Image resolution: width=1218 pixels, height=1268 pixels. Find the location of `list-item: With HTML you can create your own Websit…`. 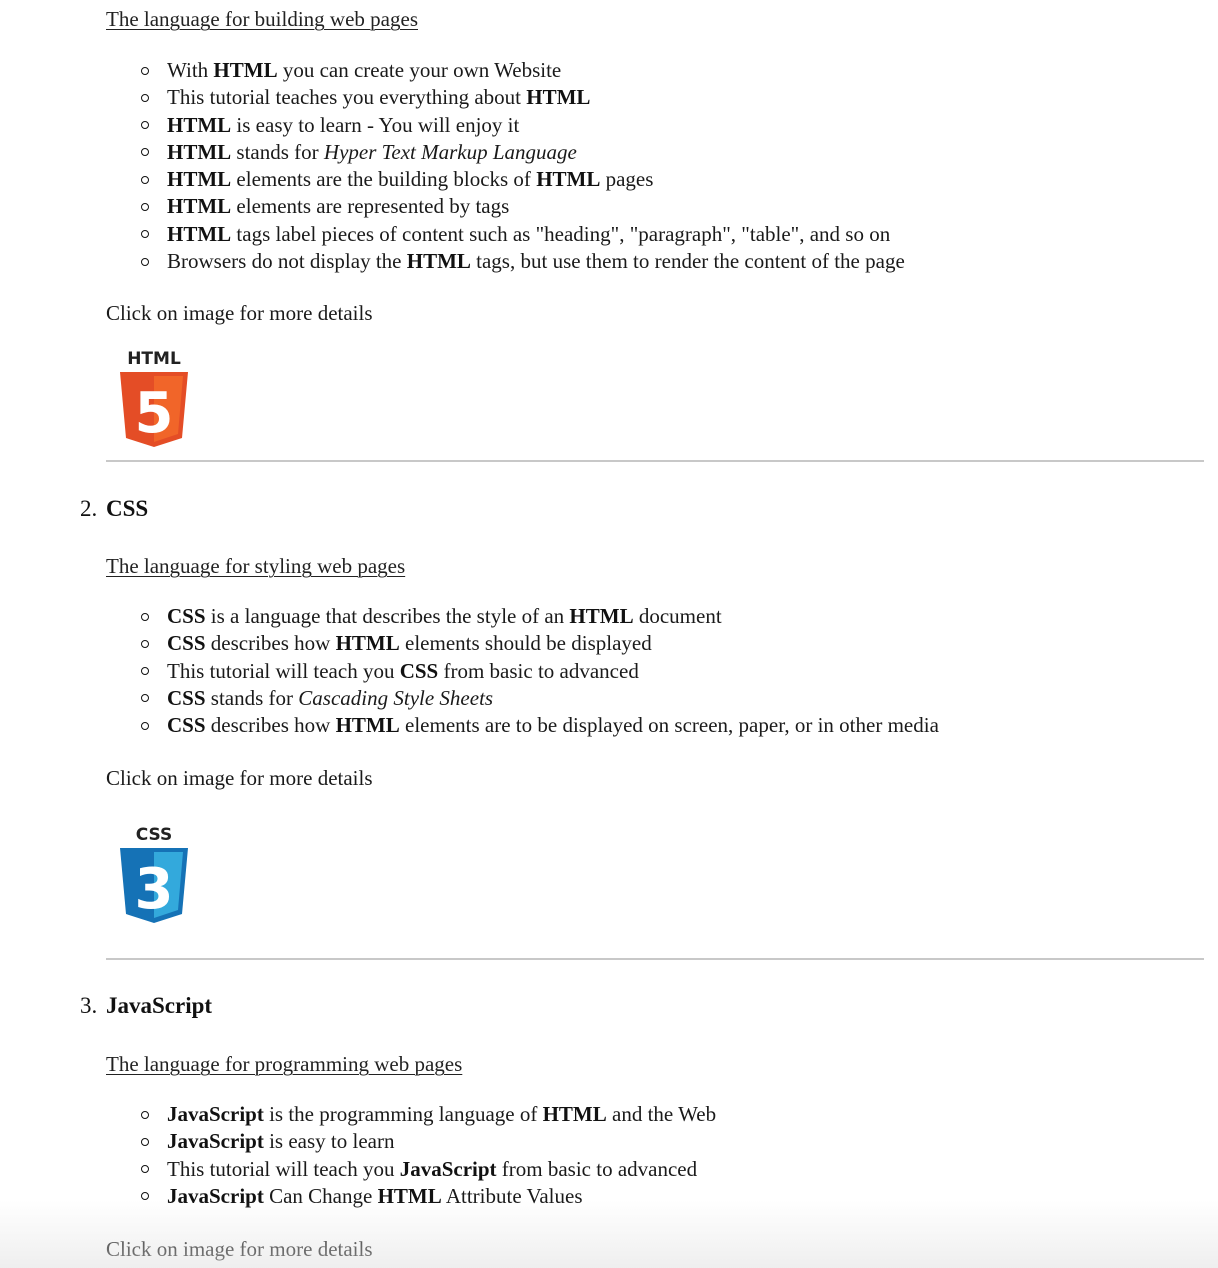

list-item: With HTML you can create your own Websit… is located at coordinates (522, 70).